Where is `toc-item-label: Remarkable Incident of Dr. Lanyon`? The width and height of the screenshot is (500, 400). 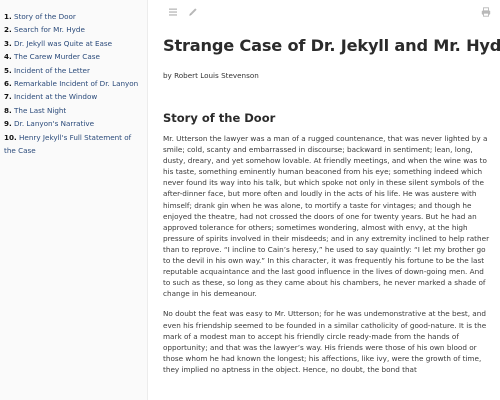 toc-item-label: Remarkable Incident of Dr. Lanyon is located at coordinates (76, 84).